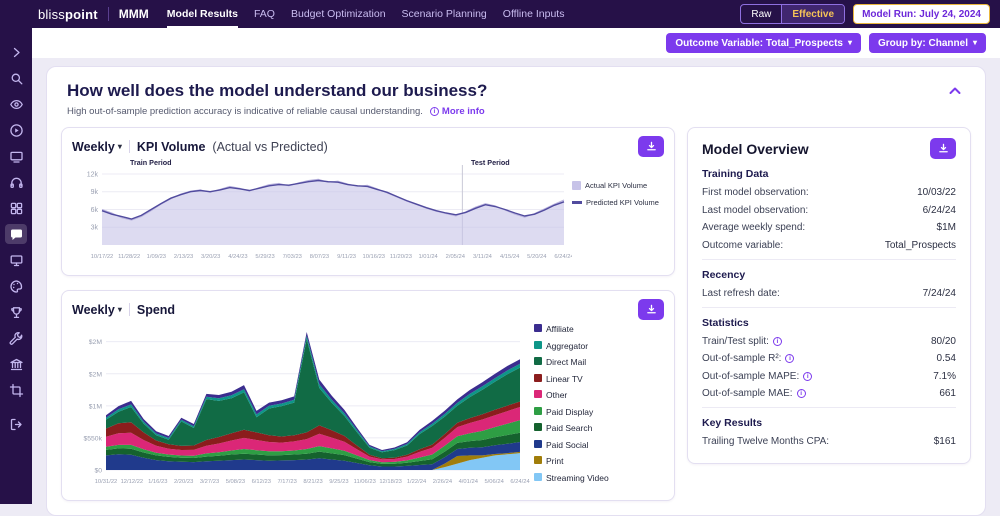  I want to click on predicted-swatch, so click(577, 202).